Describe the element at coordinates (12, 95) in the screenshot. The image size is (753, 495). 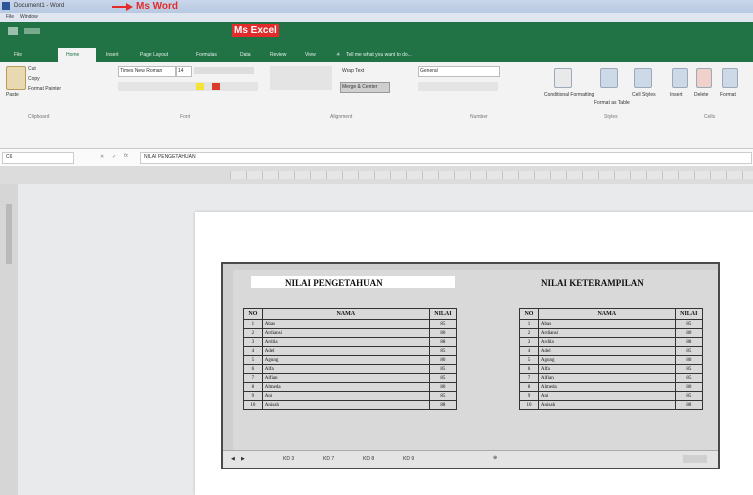
I see `paste-button: Paste` at that location.